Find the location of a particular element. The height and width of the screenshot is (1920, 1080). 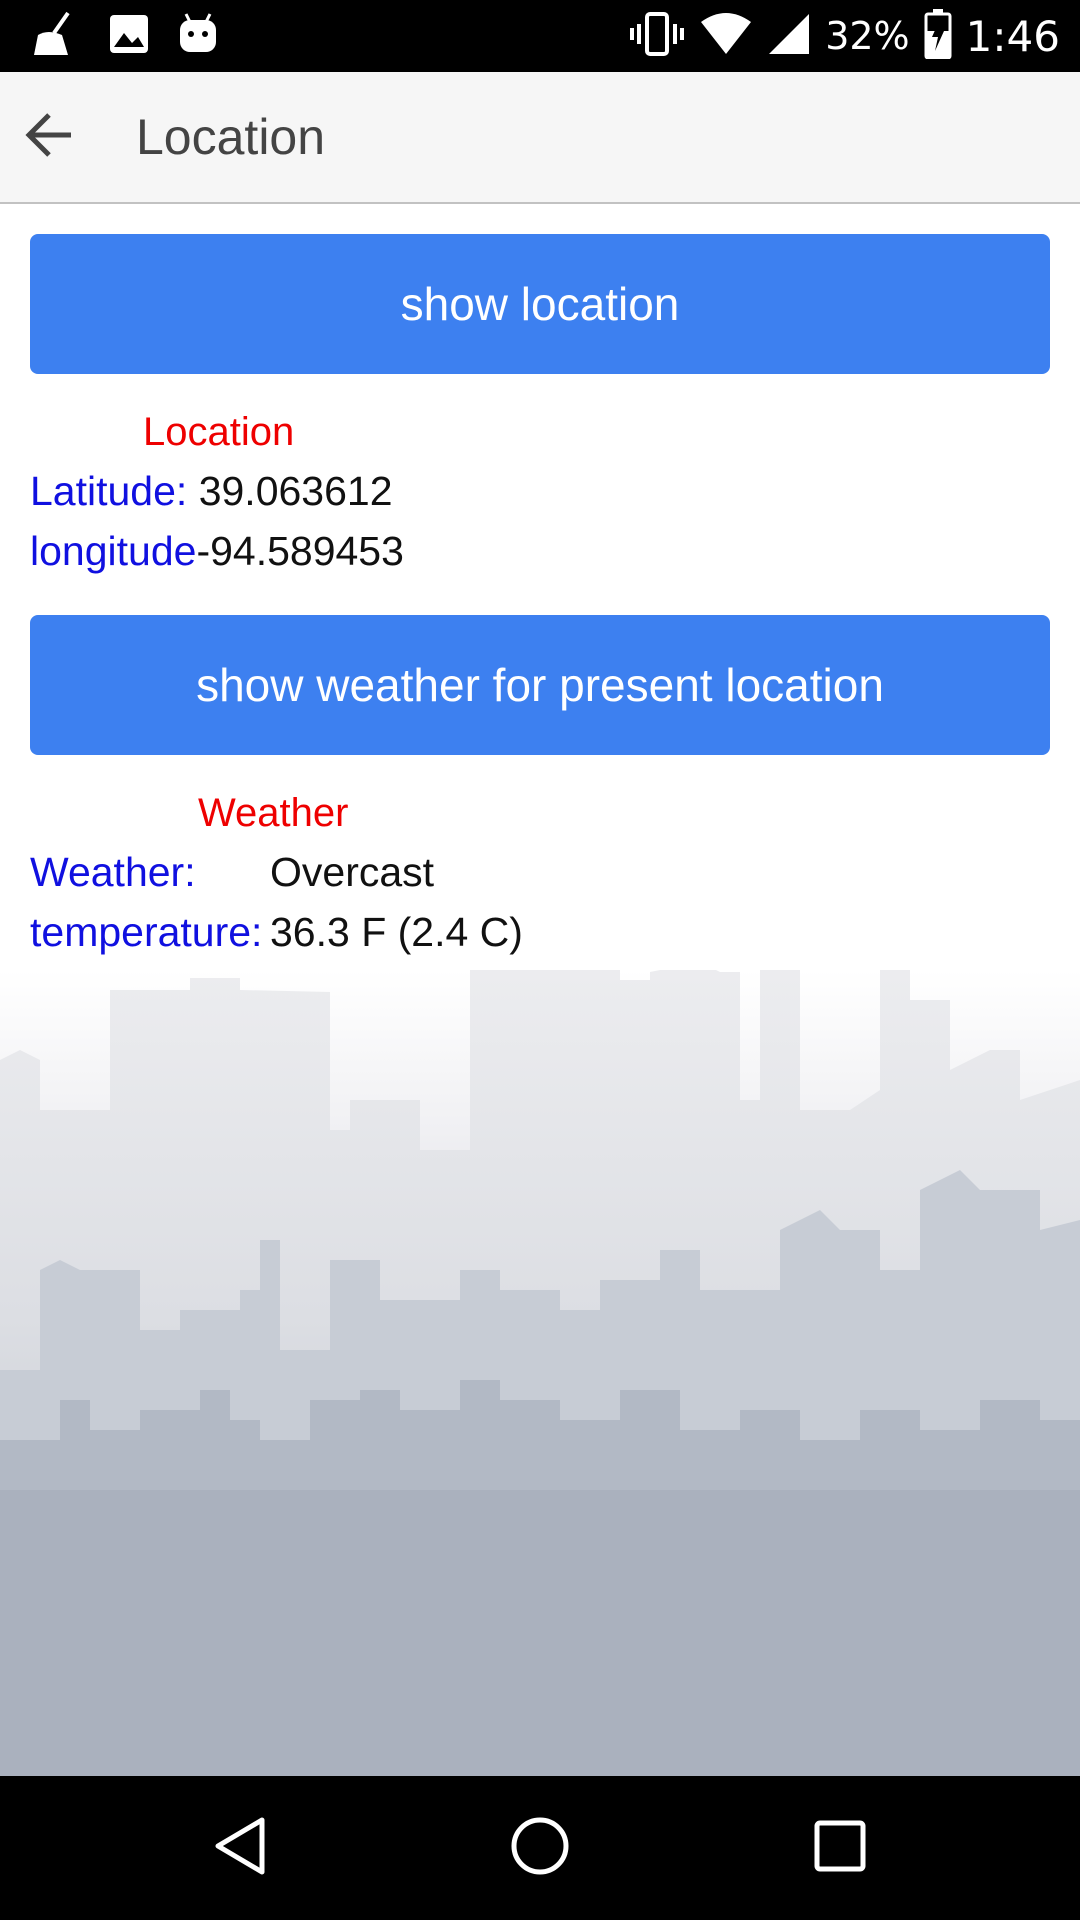

temperature-value: 36.3 F (2.4 C) is located at coordinates (396, 932).